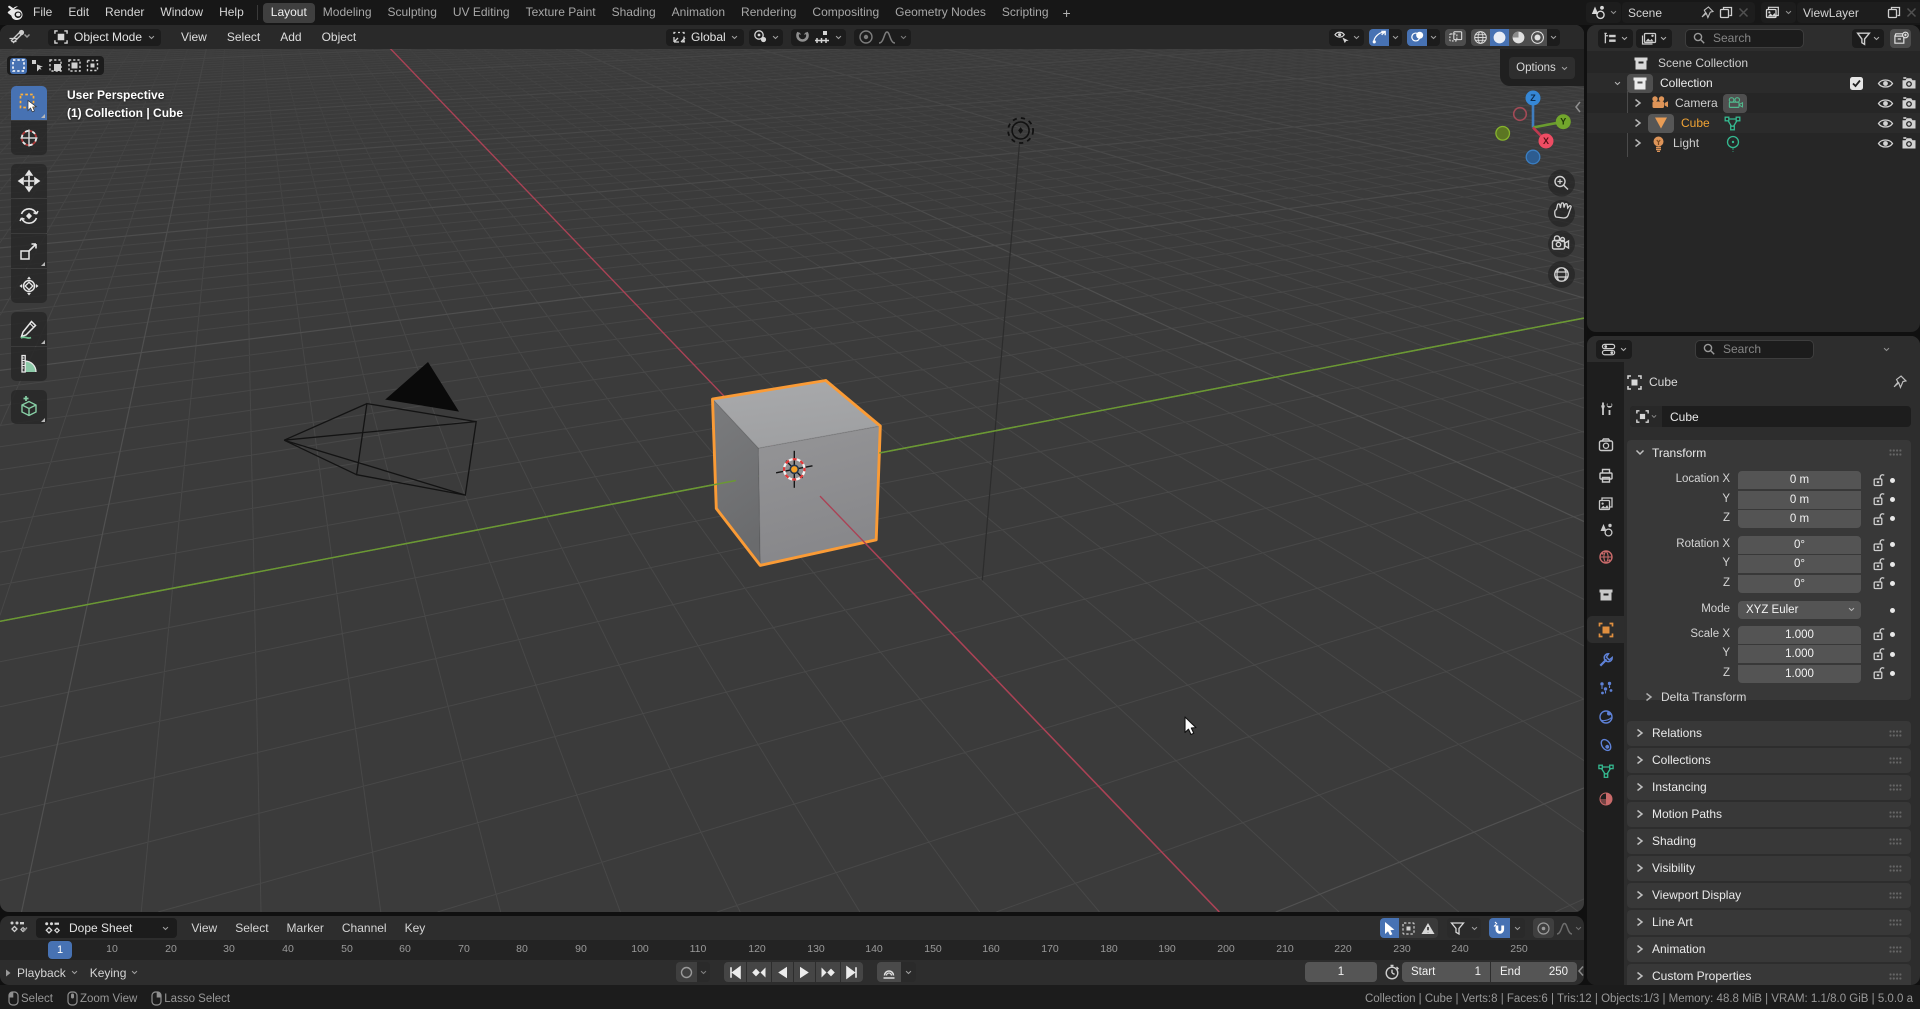  What do you see at coordinates (1563, 122) in the screenshot?
I see `svg-text: Y` at bounding box center [1563, 122].